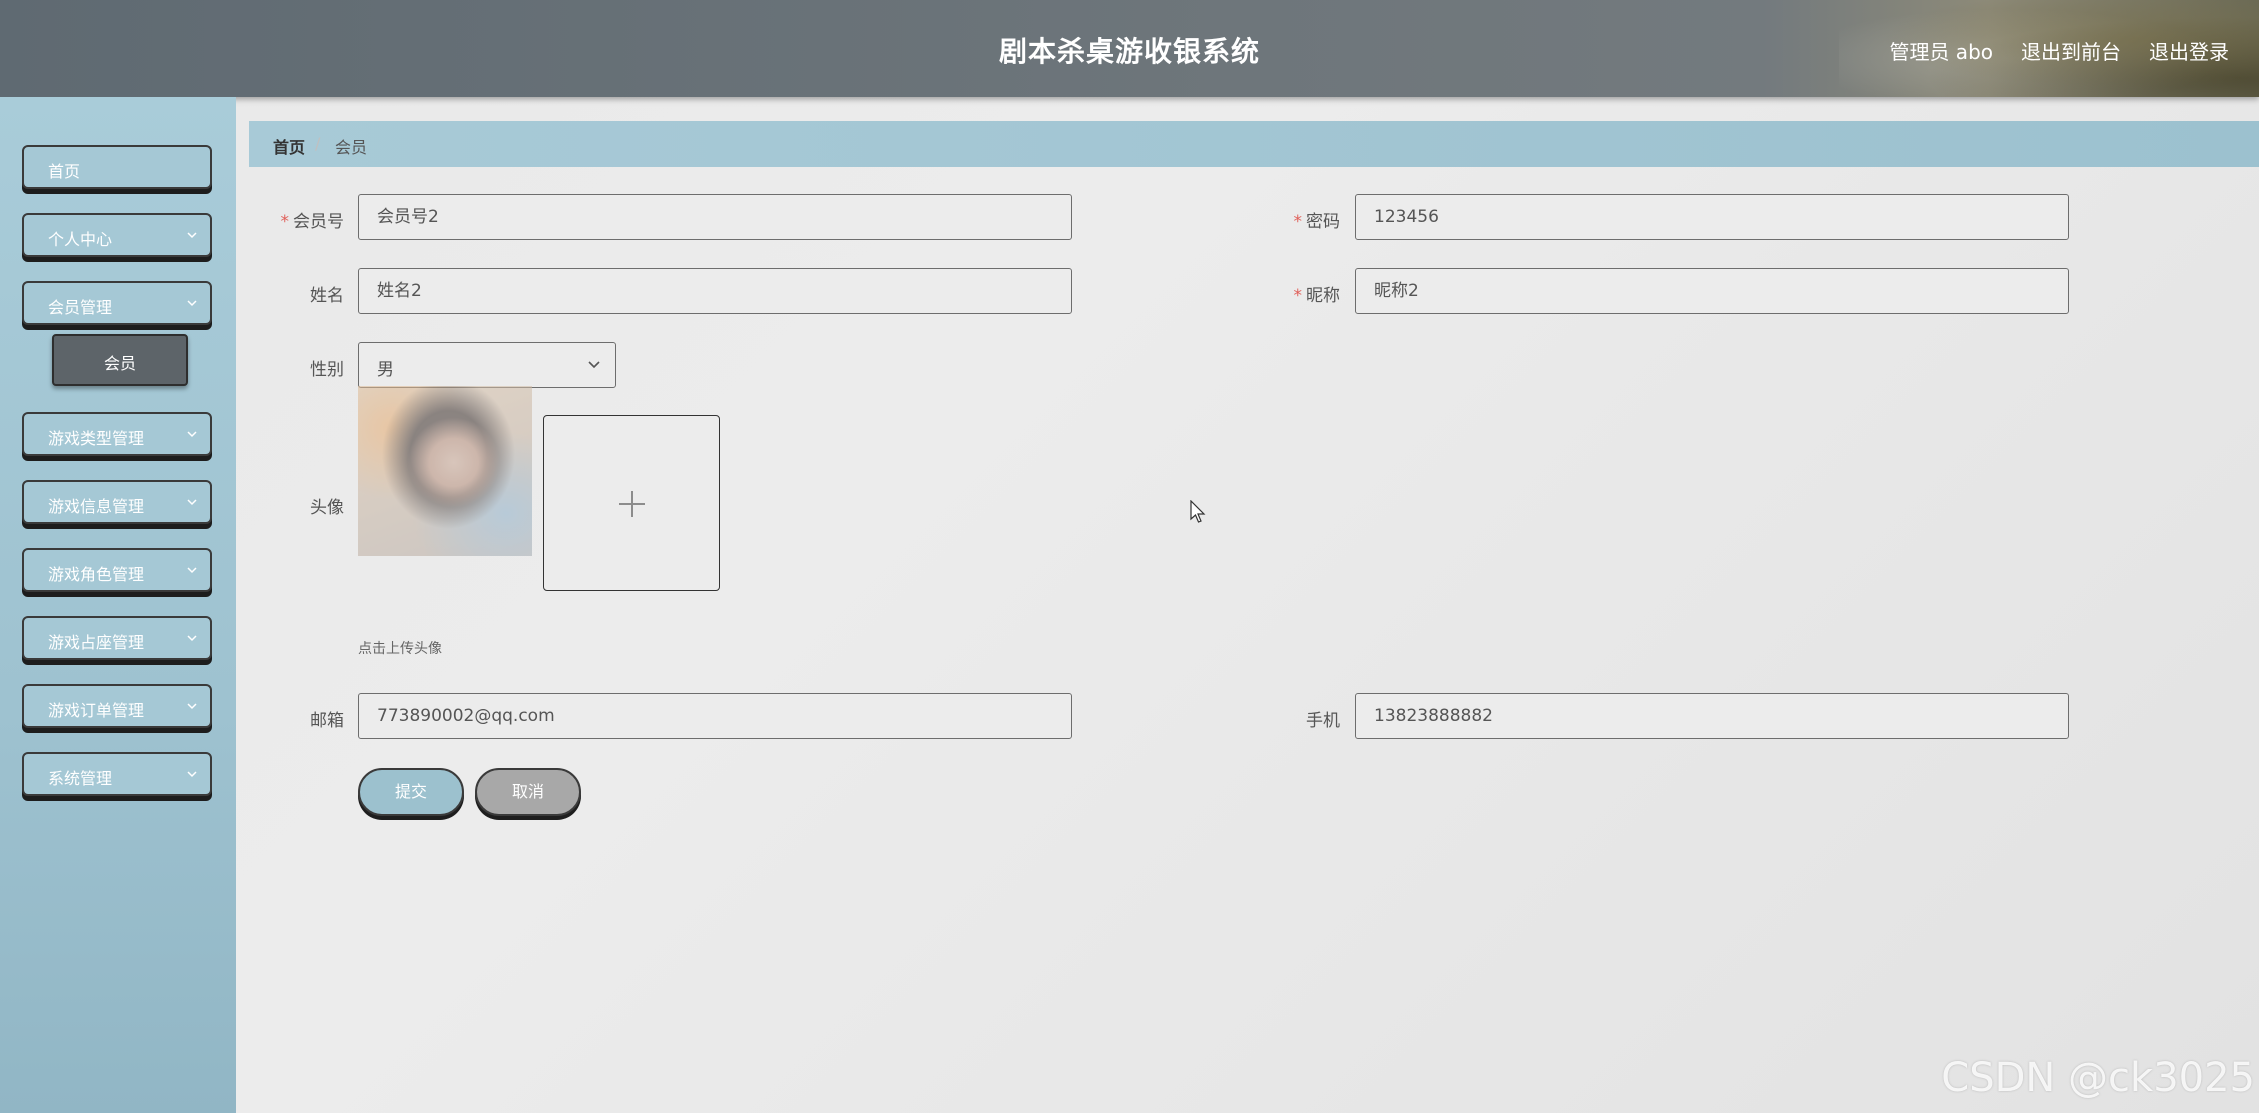 The width and height of the screenshot is (2259, 1113). Describe the element at coordinates (1129, 48) in the screenshot. I see `top-header: 剧本杀桌游收银系统 管理员 abo 退出到前台 退出登录` at that location.